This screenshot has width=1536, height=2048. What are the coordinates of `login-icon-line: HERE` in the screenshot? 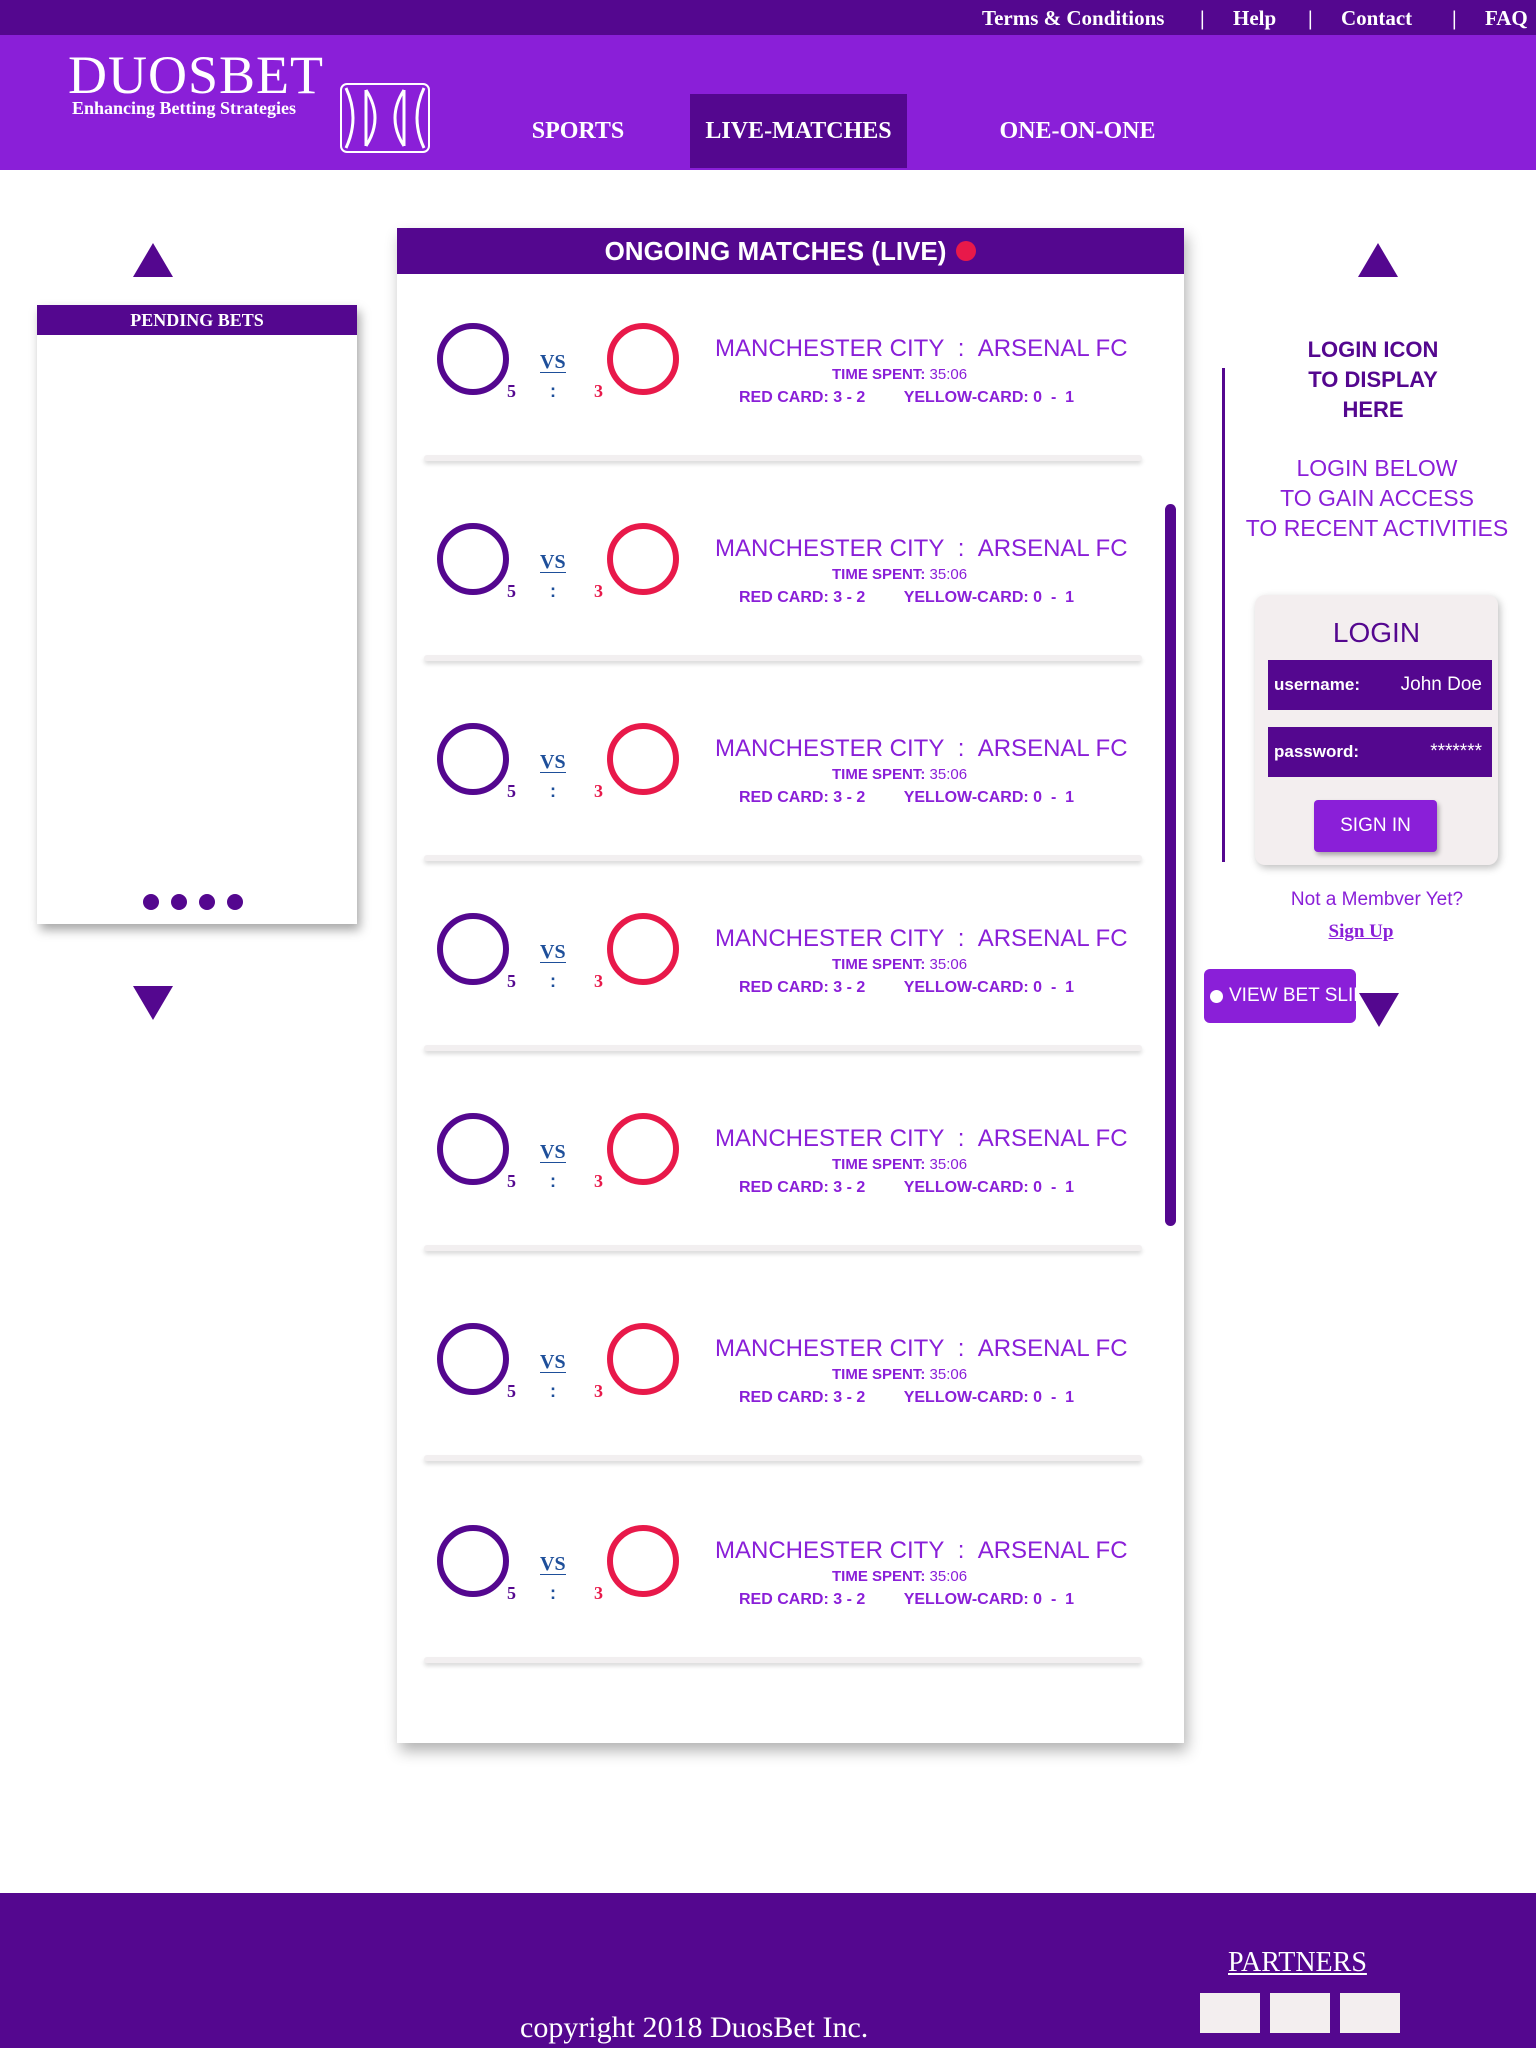 It's located at (1373, 409).